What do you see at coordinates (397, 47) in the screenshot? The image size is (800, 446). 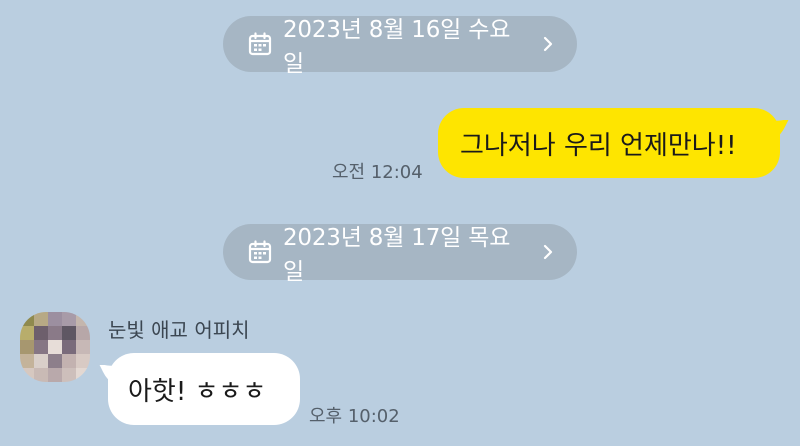 I see `date-divider-label: 2023년 8월 16일 수요일` at bounding box center [397, 47].